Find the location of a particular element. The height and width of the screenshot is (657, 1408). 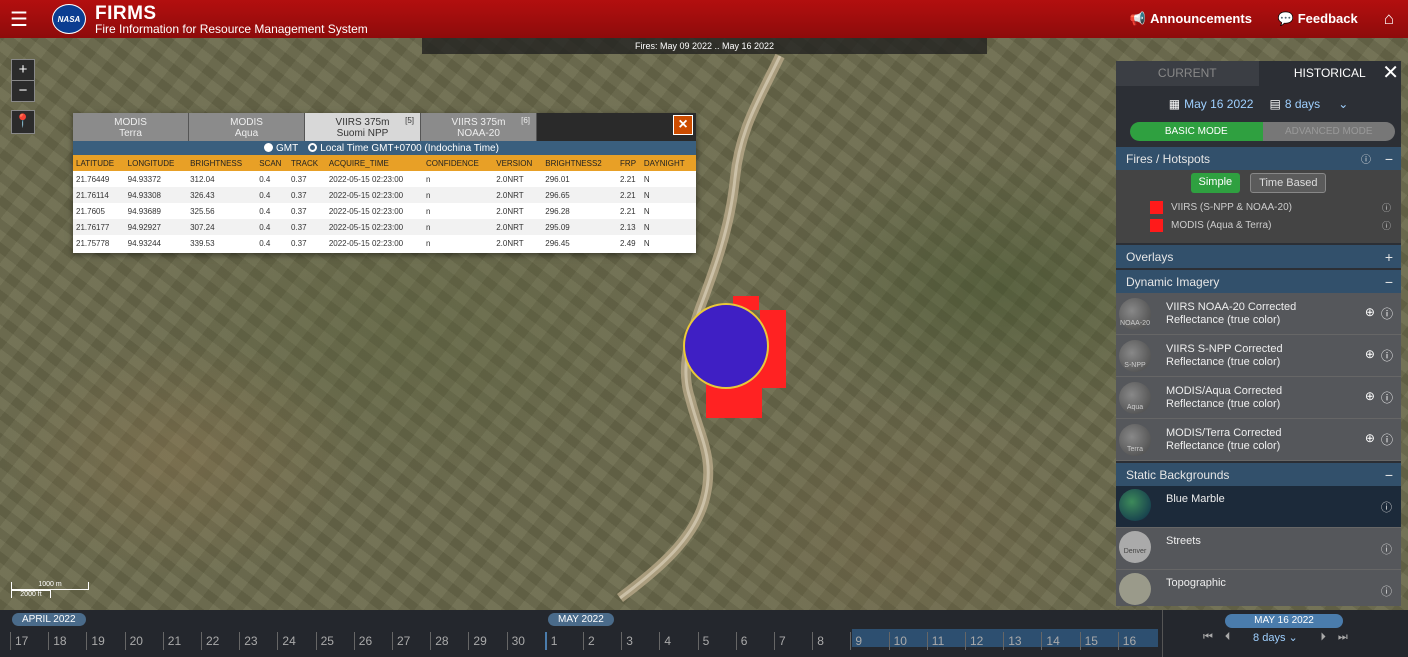

skip-end-icon: ⏭ is located at coordinates (1343, 637).